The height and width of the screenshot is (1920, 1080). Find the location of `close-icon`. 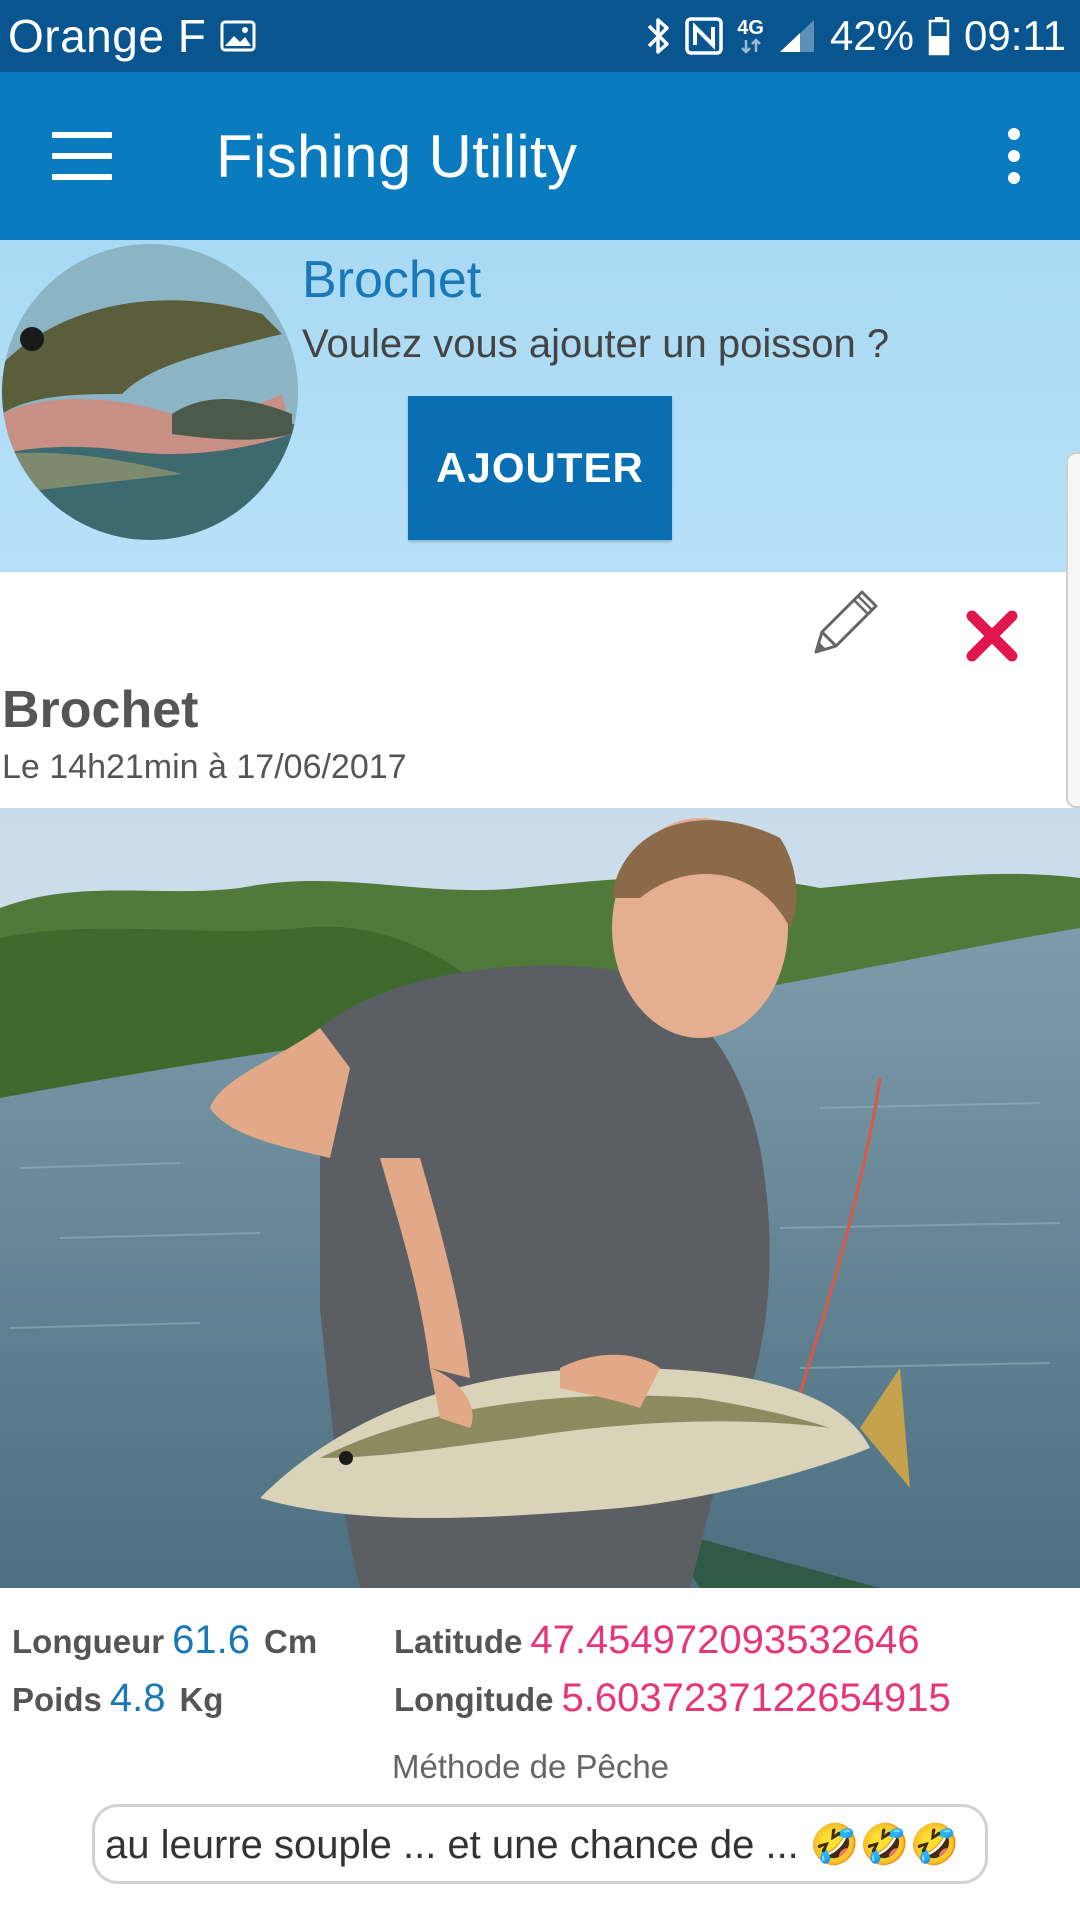

close-icon is located at coordinates (992, 636).